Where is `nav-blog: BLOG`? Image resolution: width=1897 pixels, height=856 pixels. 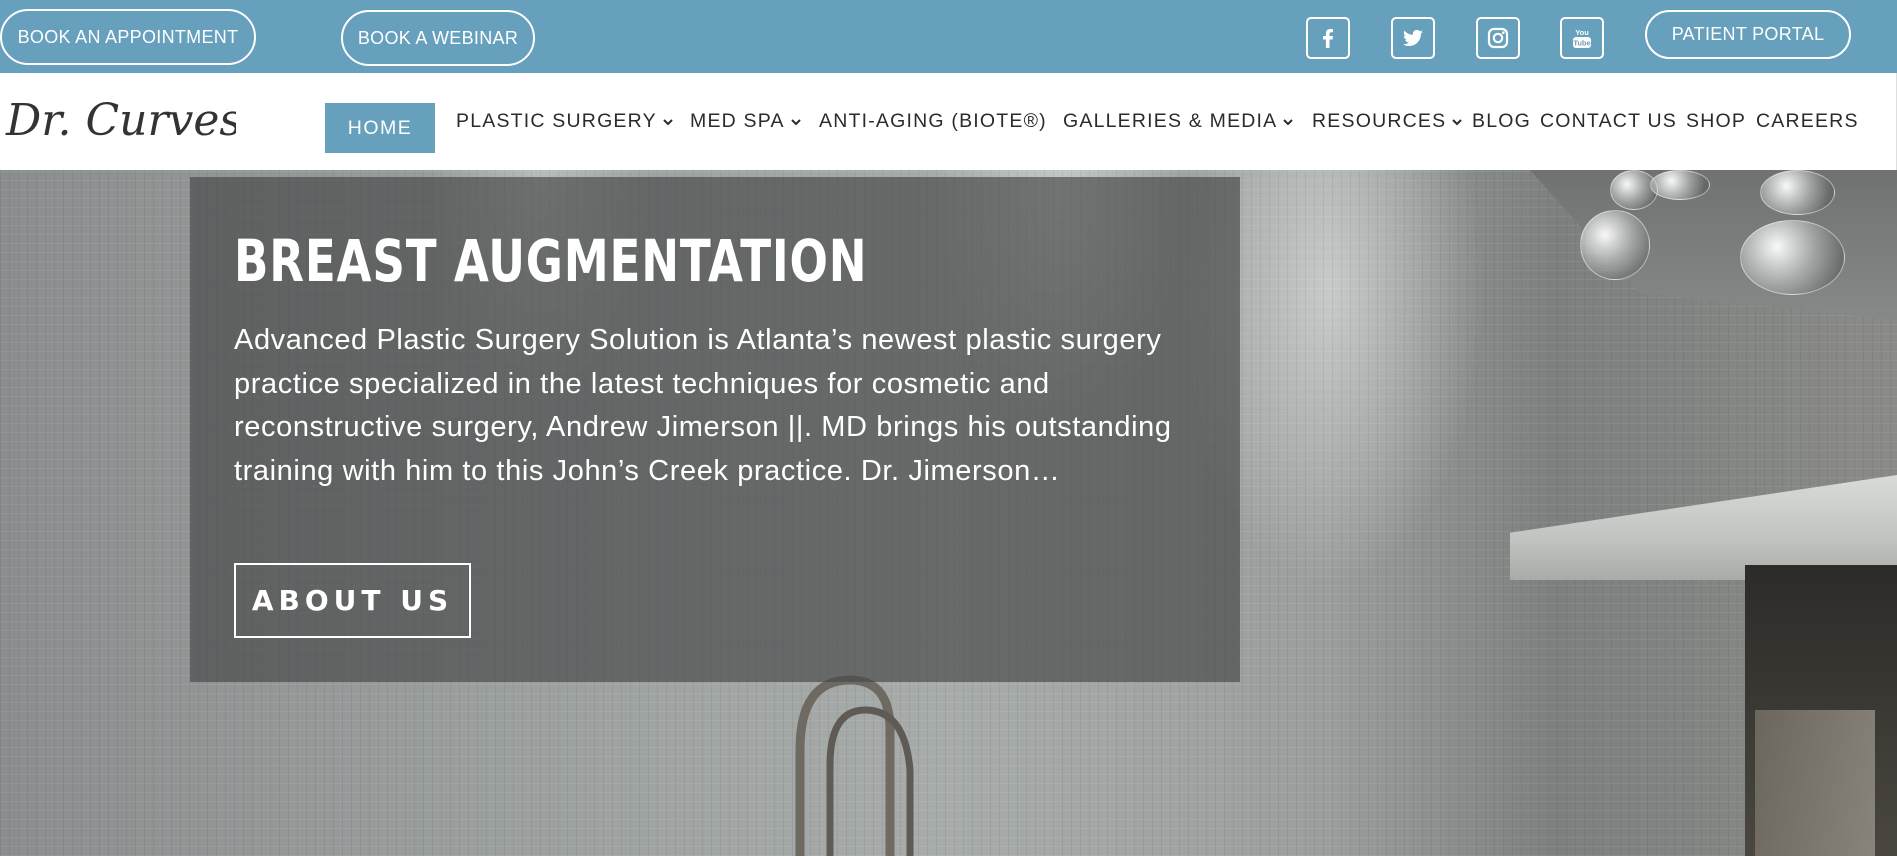 nav-blog: BLOG is located at coordinates (1501, 121).